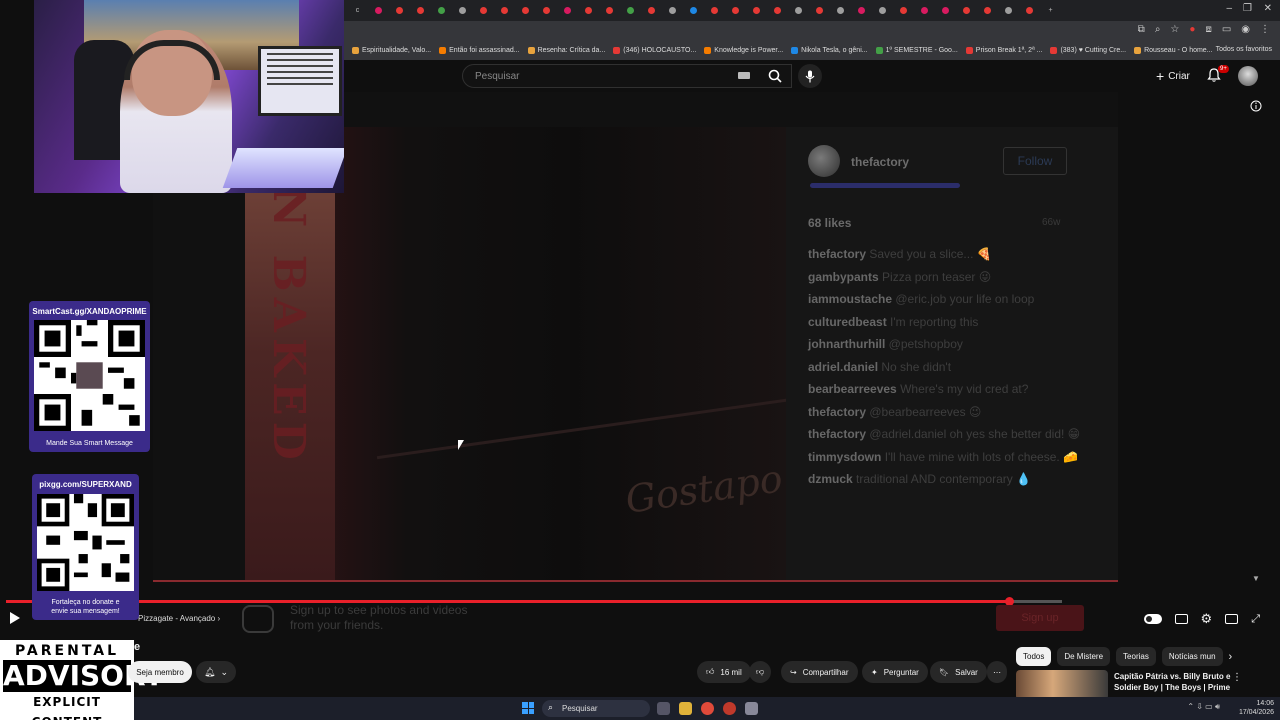  What do you see at coordinates (1265, 29) in the screenshot?
I see `menu-icon: ⋮` at bounding box center [1265, 29].